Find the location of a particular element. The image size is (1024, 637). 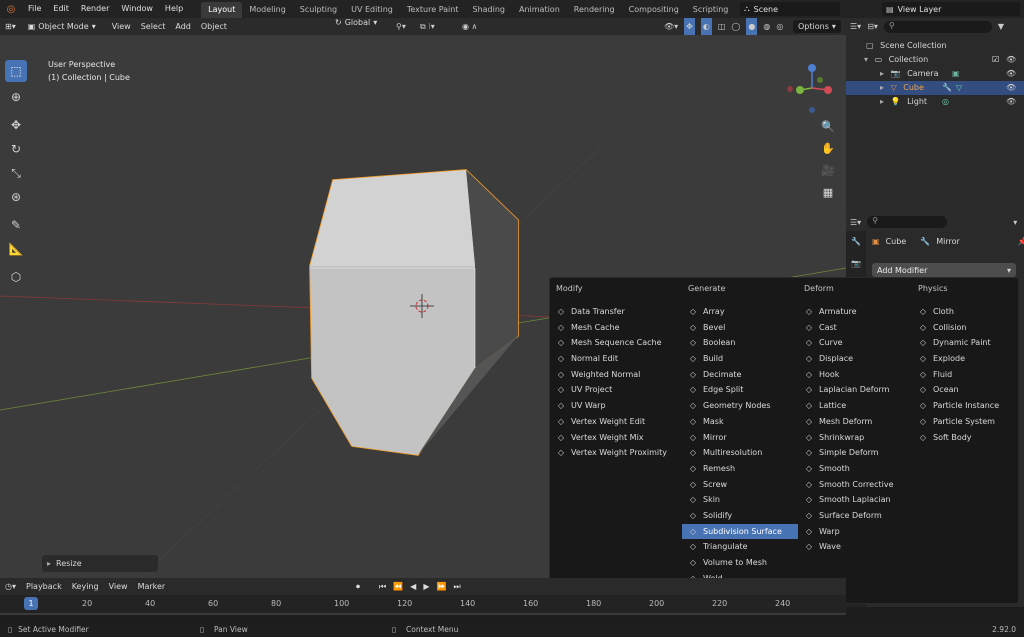

jump-start-icon: ⏮ is located at coordinates (382, 586).